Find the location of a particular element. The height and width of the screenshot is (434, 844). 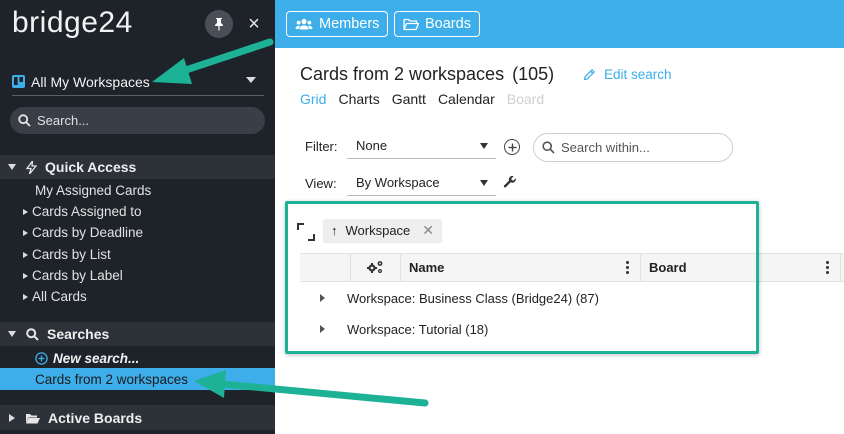

tab-calendar: Calendar is located at coordinates (466, 101).